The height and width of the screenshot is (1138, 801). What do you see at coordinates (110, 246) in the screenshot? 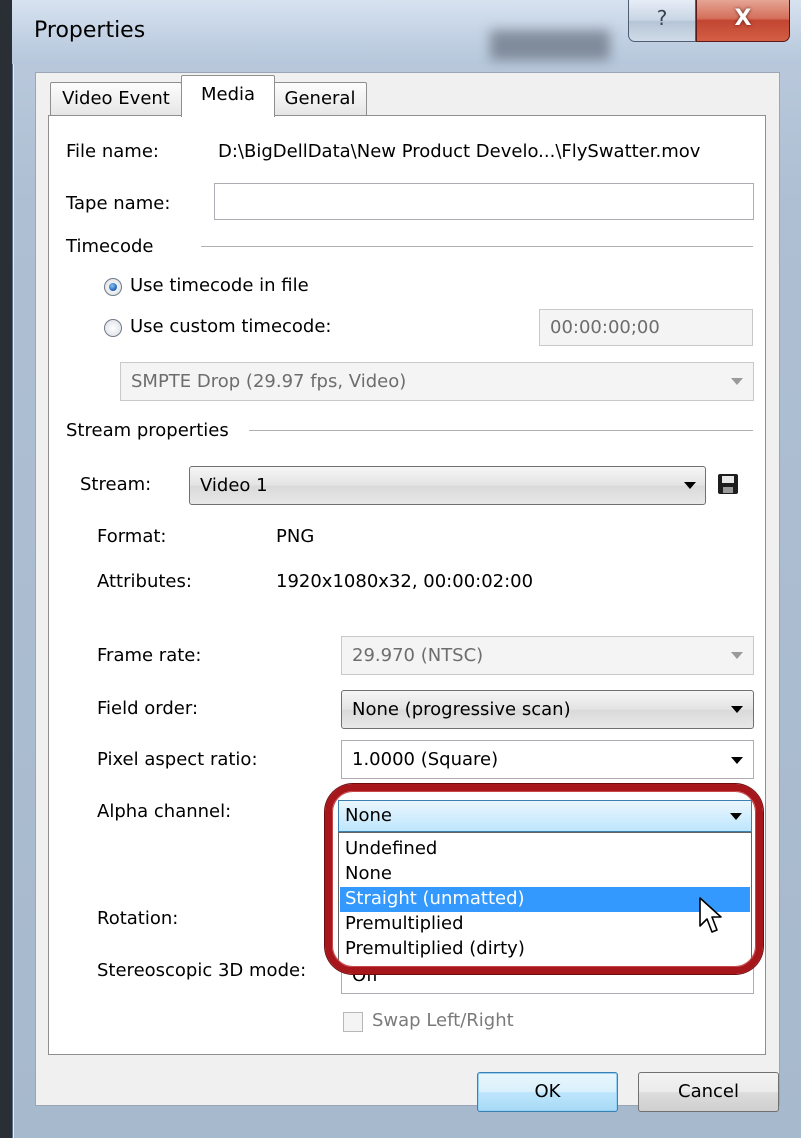
I see `timecode-section-label: Timecode` at bounding box center [110, 246].